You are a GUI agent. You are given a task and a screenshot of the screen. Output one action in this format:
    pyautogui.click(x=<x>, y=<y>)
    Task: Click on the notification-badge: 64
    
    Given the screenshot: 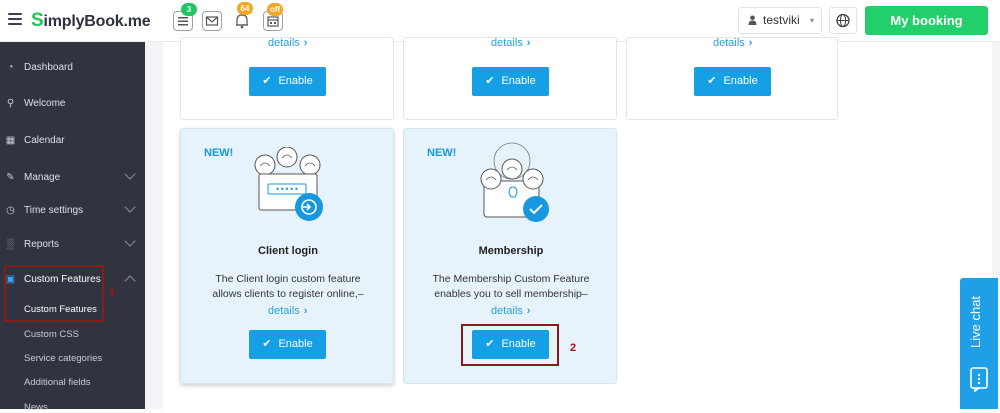 What is the action you would take?
    pyautogui.click(x=245, y=8)
    